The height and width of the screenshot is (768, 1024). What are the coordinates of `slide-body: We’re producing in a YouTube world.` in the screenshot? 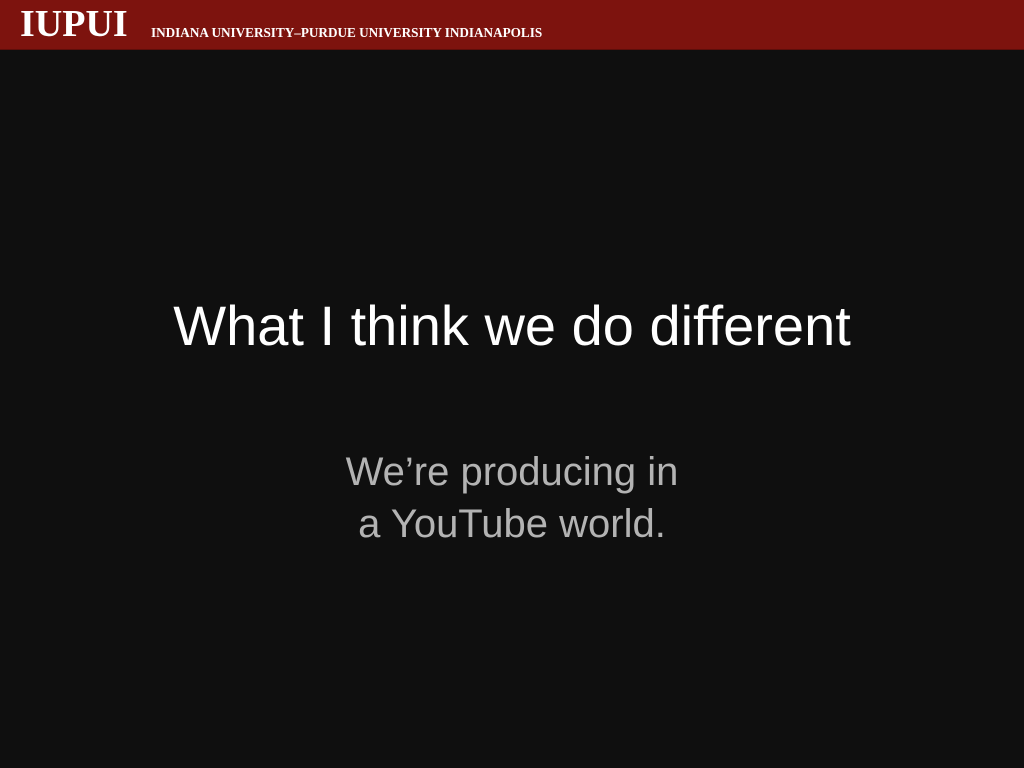 It's located at (512, 498).